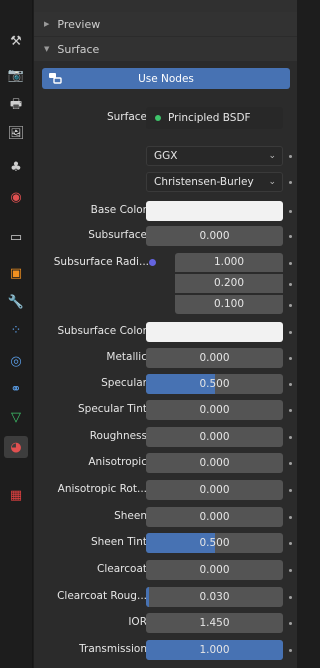 This screenshot has width=320, height=668. I want to click on roughness-slider: 0.000, so click(214, 437).